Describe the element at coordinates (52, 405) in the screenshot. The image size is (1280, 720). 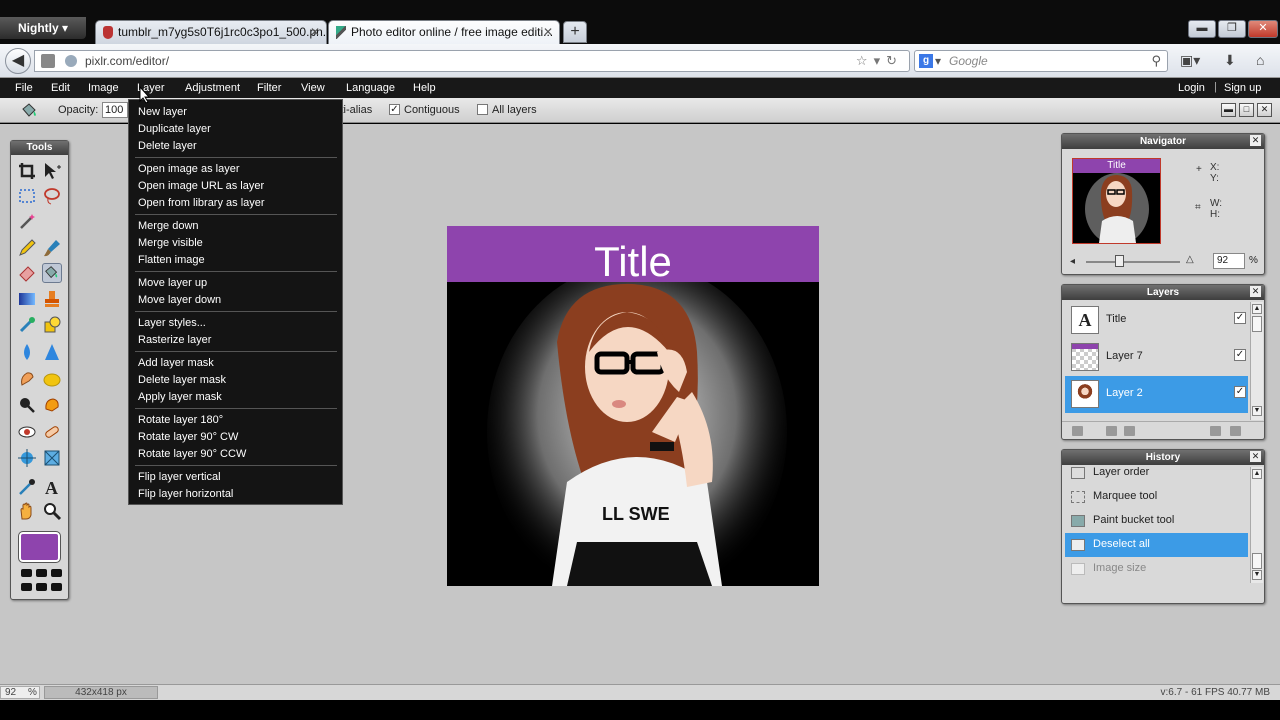
I see `burn-icon` at that location.